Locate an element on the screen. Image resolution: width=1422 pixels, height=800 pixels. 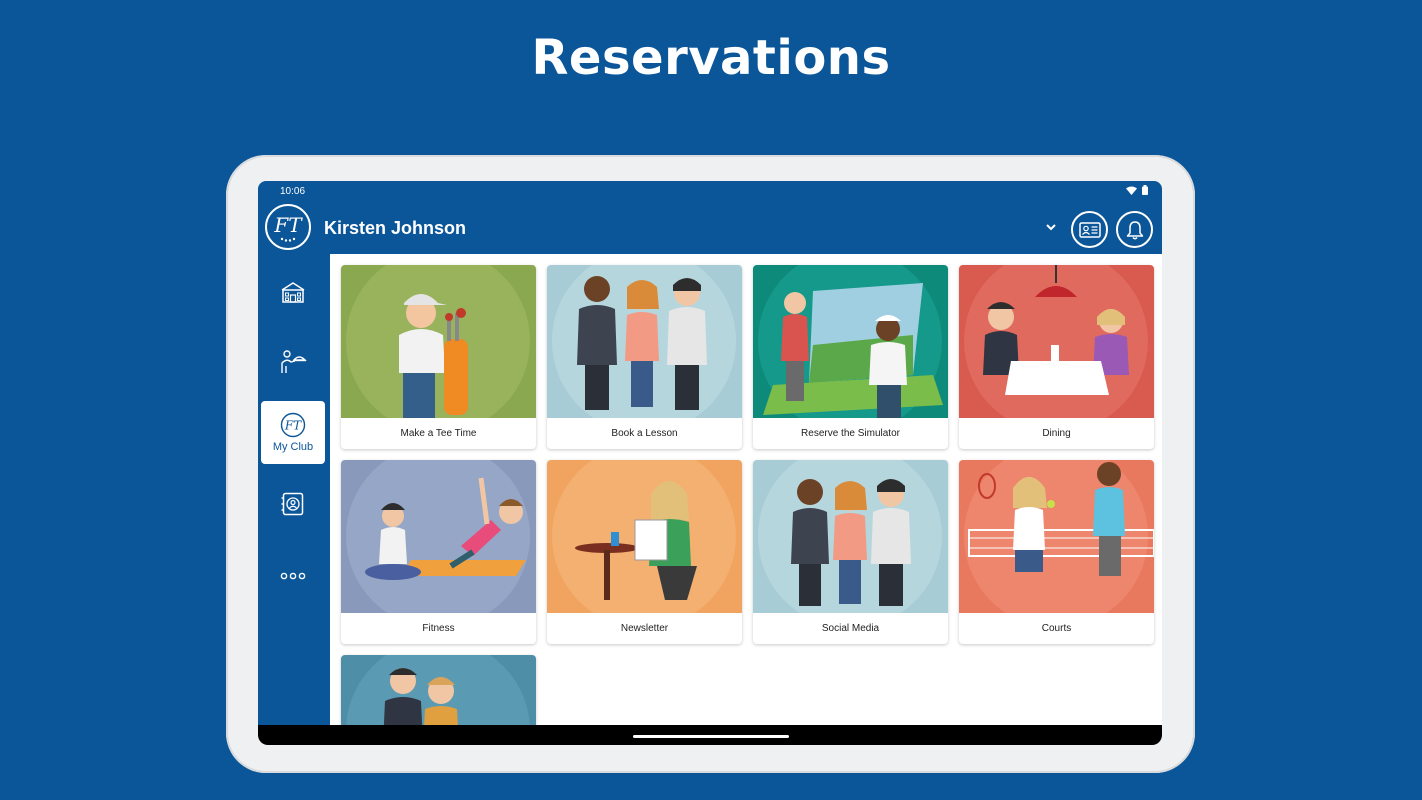
sidebar-item-my-club: FT My Club is located at coordinates (293, 432).